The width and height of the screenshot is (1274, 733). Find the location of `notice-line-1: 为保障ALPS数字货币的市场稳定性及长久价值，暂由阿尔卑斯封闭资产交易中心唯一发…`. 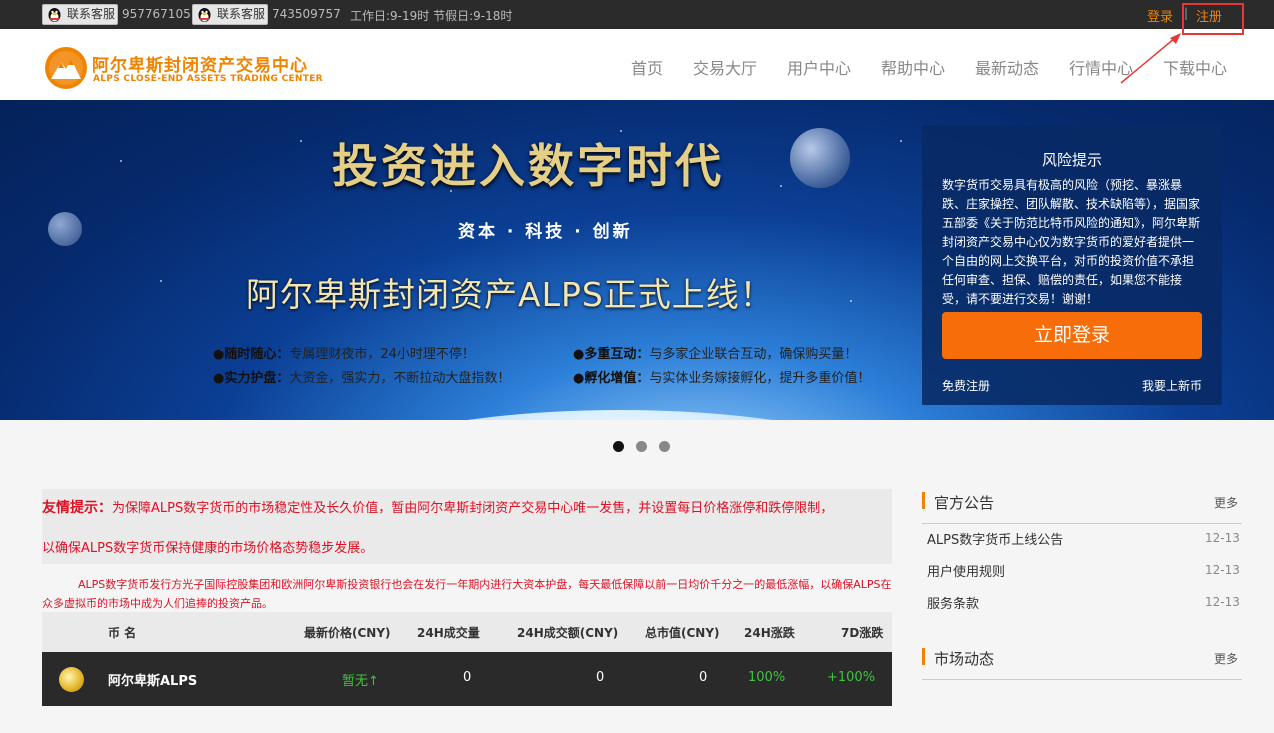

notice-line-1: 为保障ALPS数字货币的市场稳定性及长久价值，暂由阿尔卑斯封闭资产交易中心唯一发… is located at coordinates (473, 508).